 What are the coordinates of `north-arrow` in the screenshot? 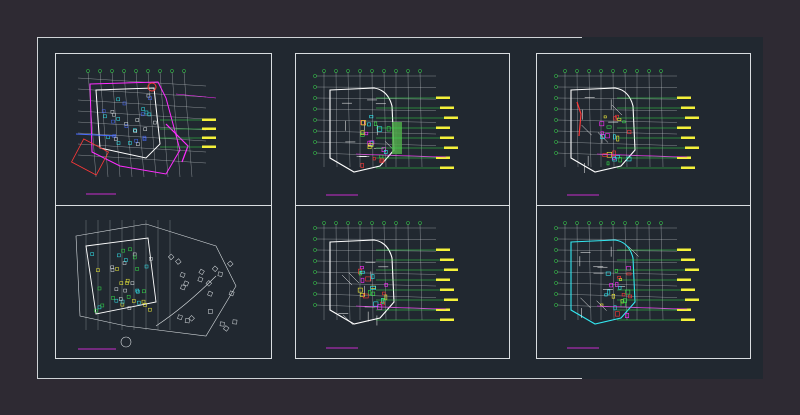 It's located at (126, 342).